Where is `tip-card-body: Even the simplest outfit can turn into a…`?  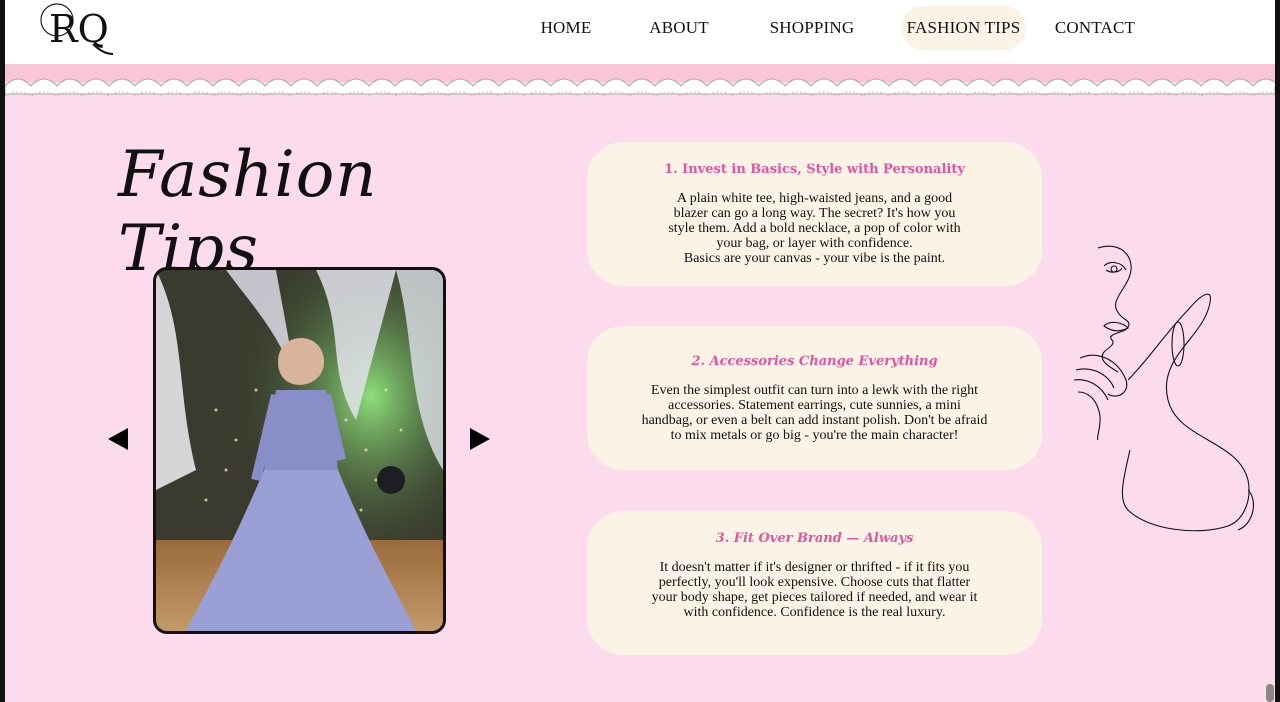 tip-card-body: Even the simplest outfit can turn into a… is located at coordinates (814, 413).